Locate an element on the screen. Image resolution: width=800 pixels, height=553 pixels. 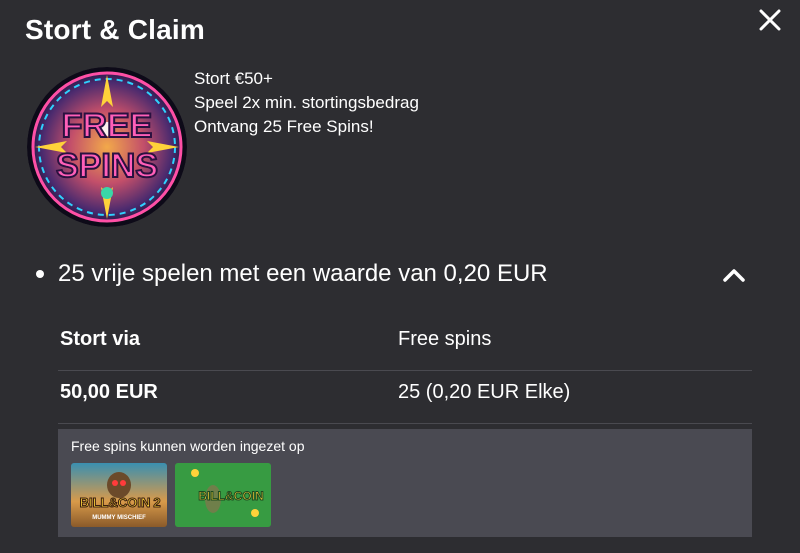
game-thumbnail: BILL&COIN is located at coordinates (223, 495).